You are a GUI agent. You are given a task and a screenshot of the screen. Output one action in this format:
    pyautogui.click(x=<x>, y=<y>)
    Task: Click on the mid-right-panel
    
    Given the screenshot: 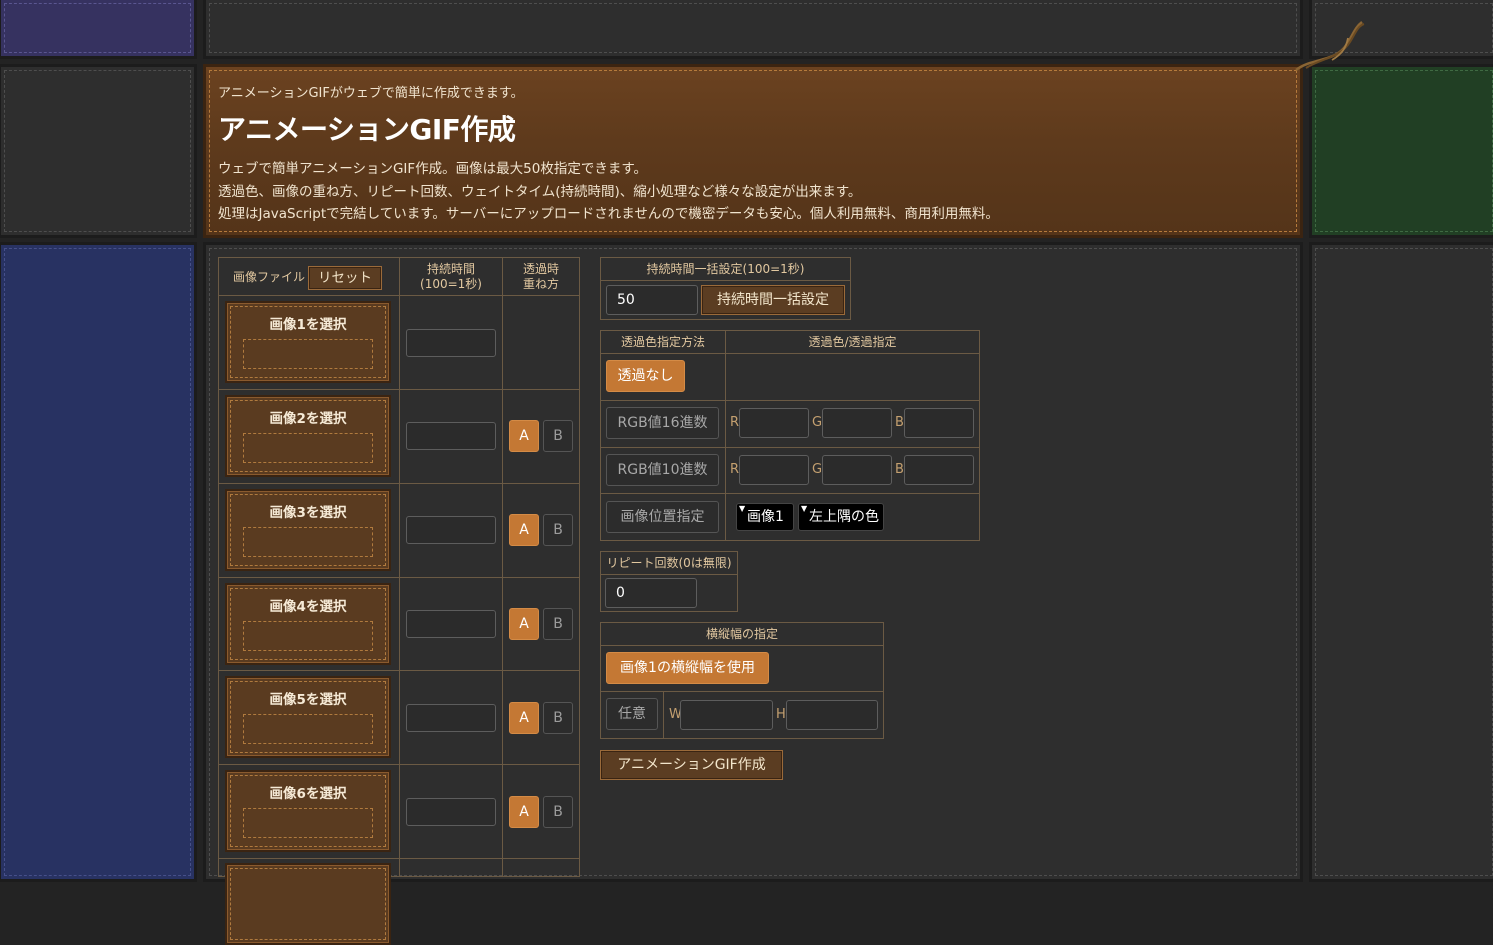 What is the action you would take?
    pyautogui.click(x=1401, y=151)
    